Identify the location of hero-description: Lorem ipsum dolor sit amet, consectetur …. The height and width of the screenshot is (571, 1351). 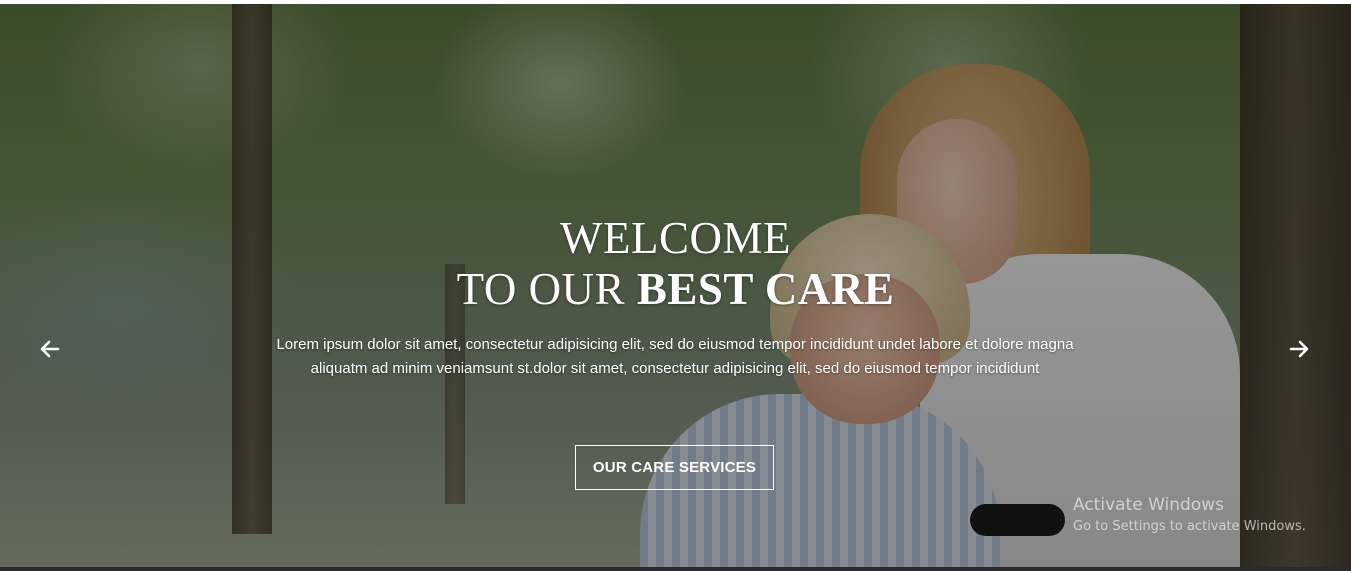
(675, 356).